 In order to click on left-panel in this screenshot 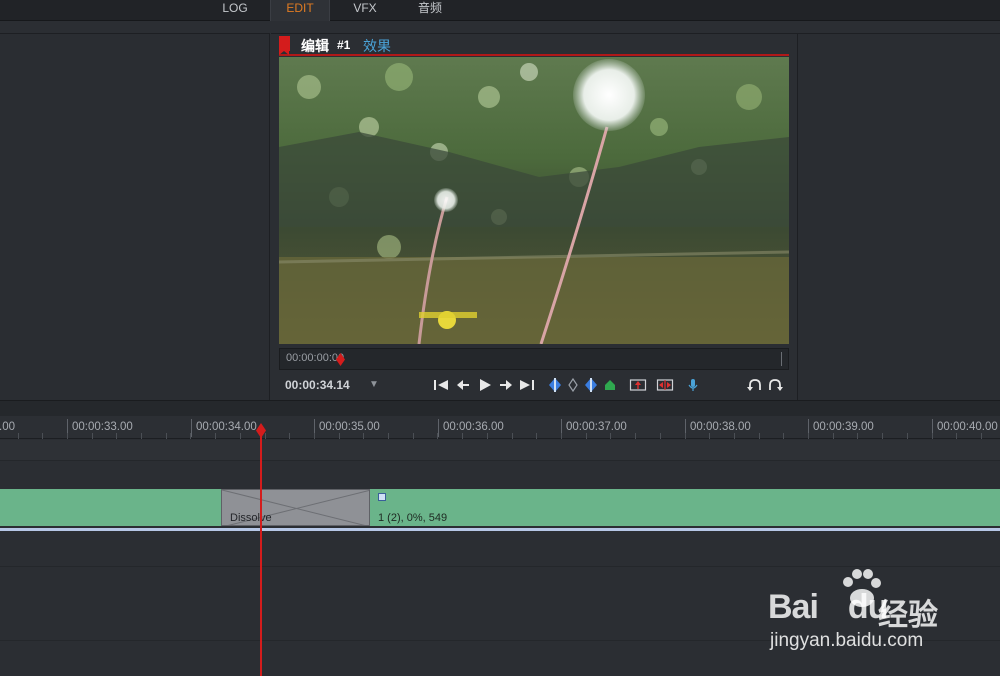, I will do `click(135, 216)`.